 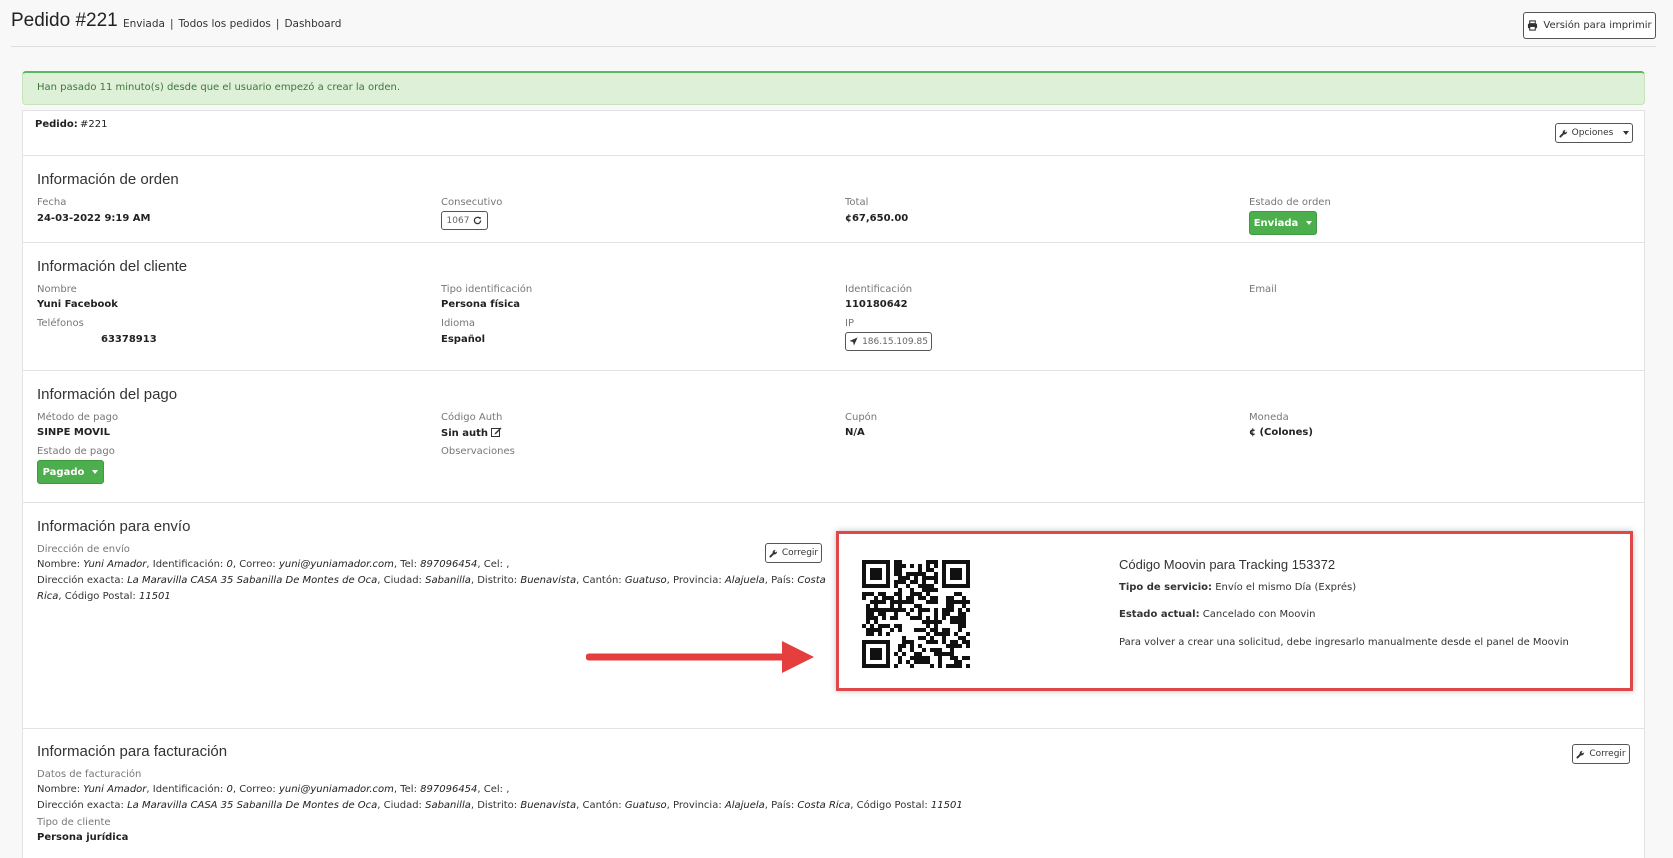 I want to click on billing-fix-button: Corregir, so click(x=1601, y=754).